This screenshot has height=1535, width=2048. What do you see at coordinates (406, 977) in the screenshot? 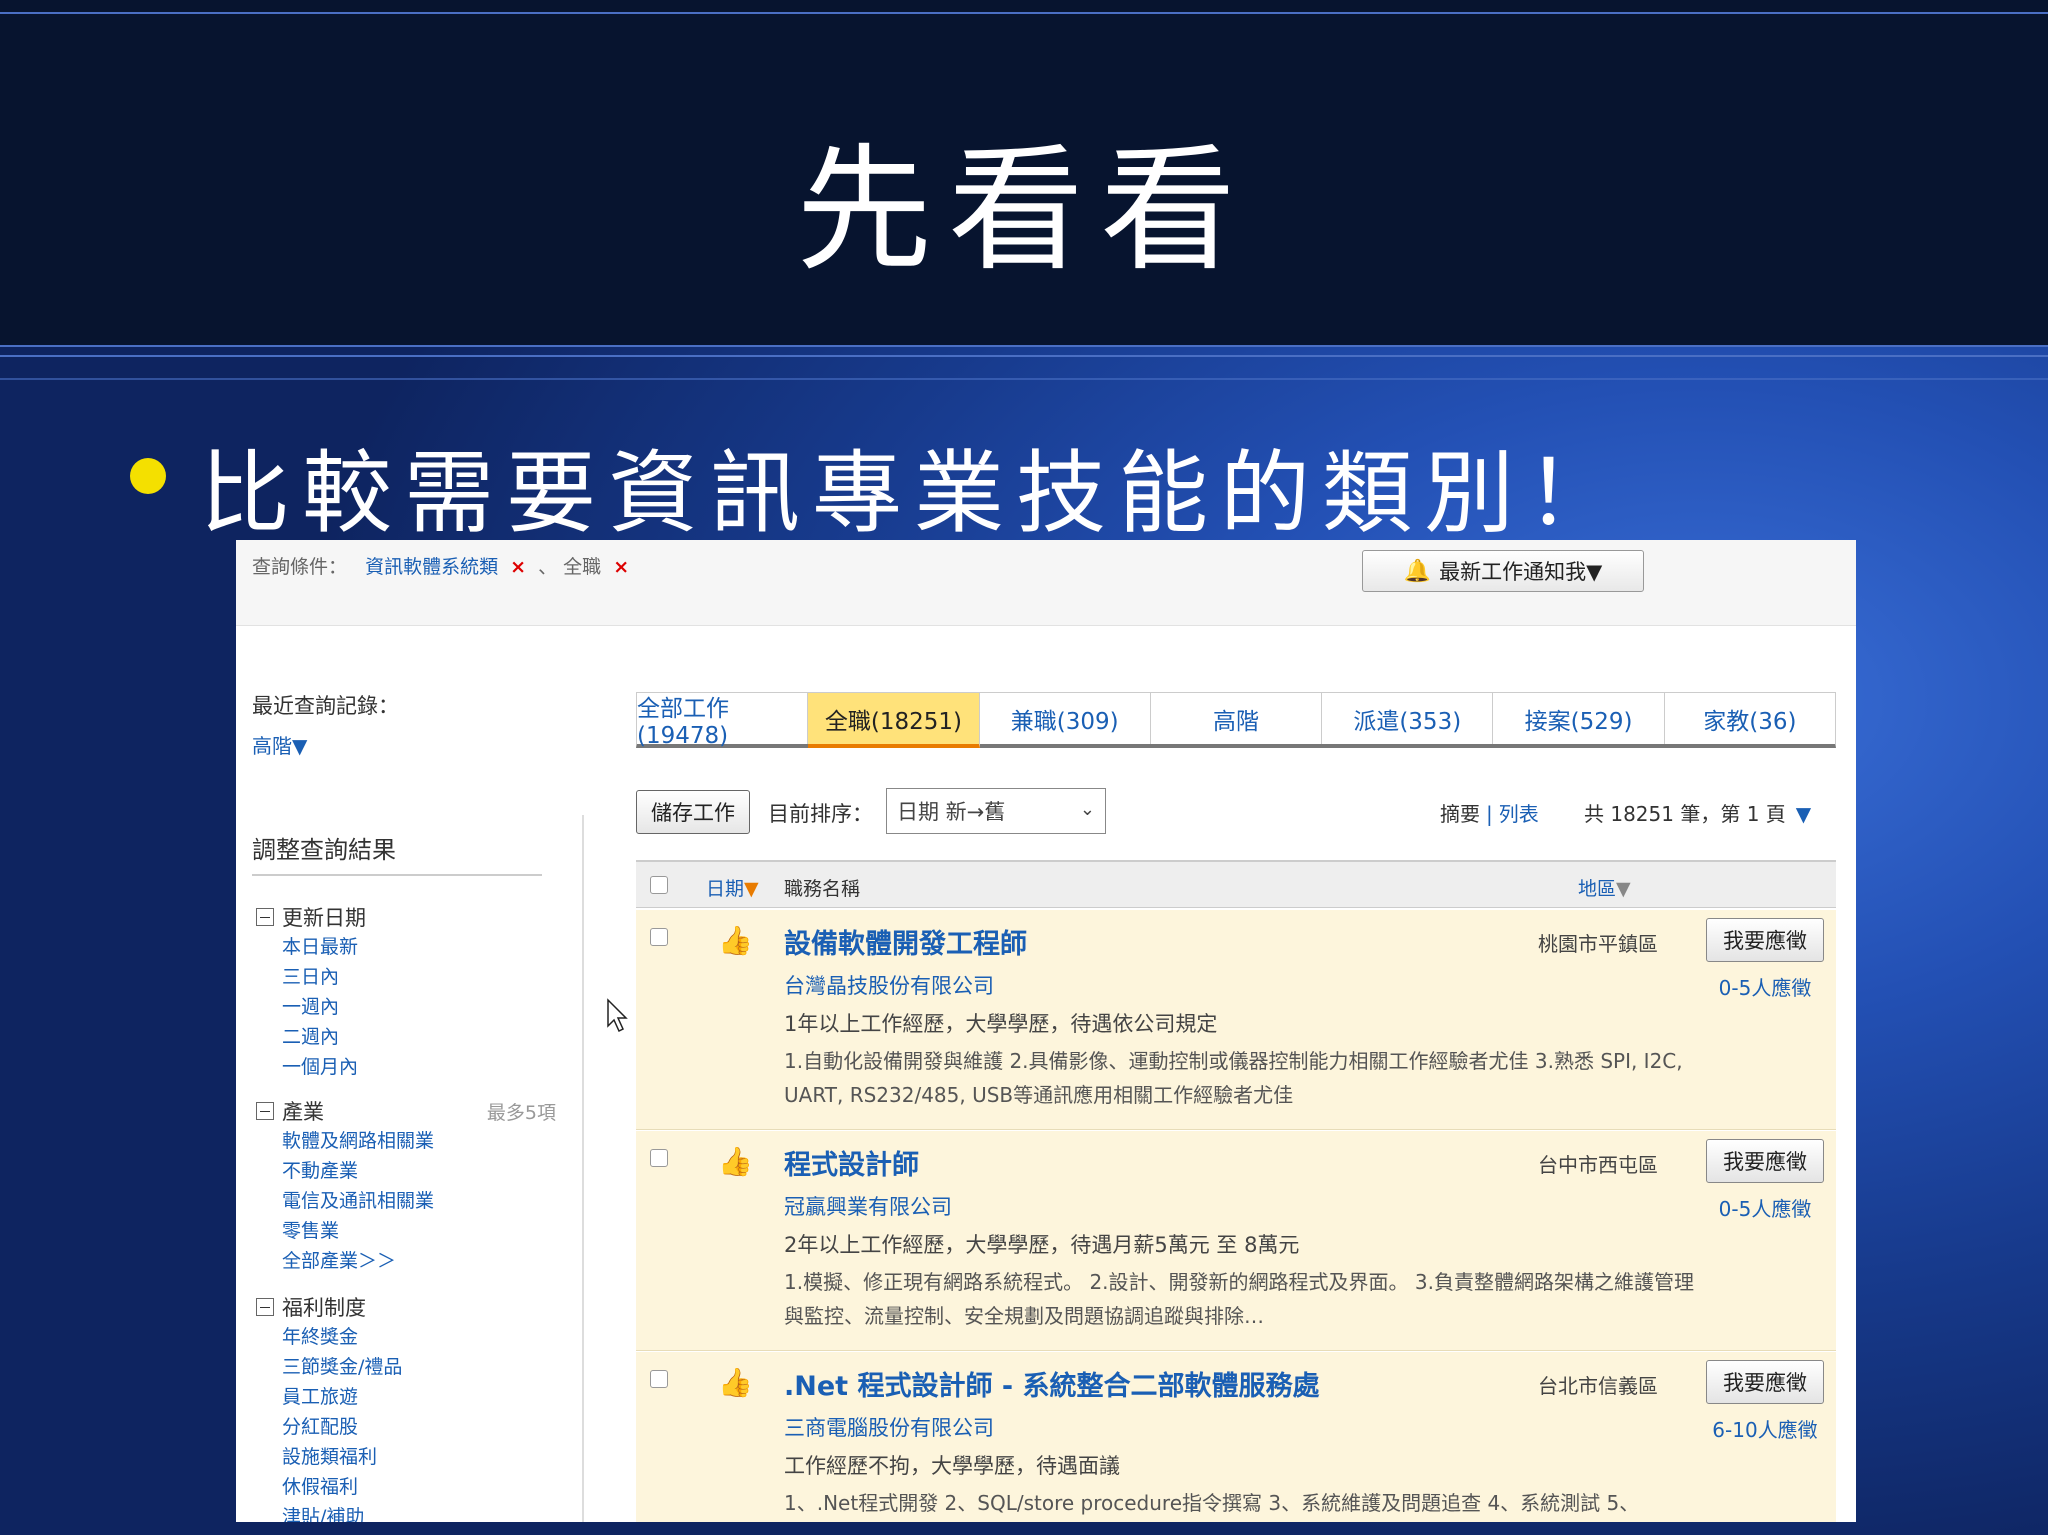
I see `filter-item: 三日內` at bounding box center [406, 977].